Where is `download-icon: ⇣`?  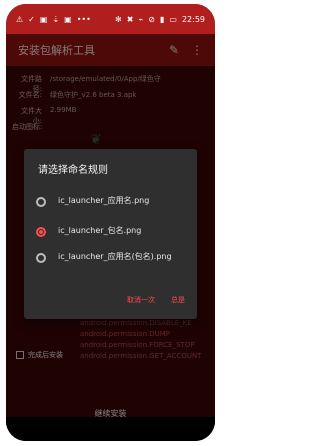
download-icon: ⇣ is located at coordinates (56, 19).